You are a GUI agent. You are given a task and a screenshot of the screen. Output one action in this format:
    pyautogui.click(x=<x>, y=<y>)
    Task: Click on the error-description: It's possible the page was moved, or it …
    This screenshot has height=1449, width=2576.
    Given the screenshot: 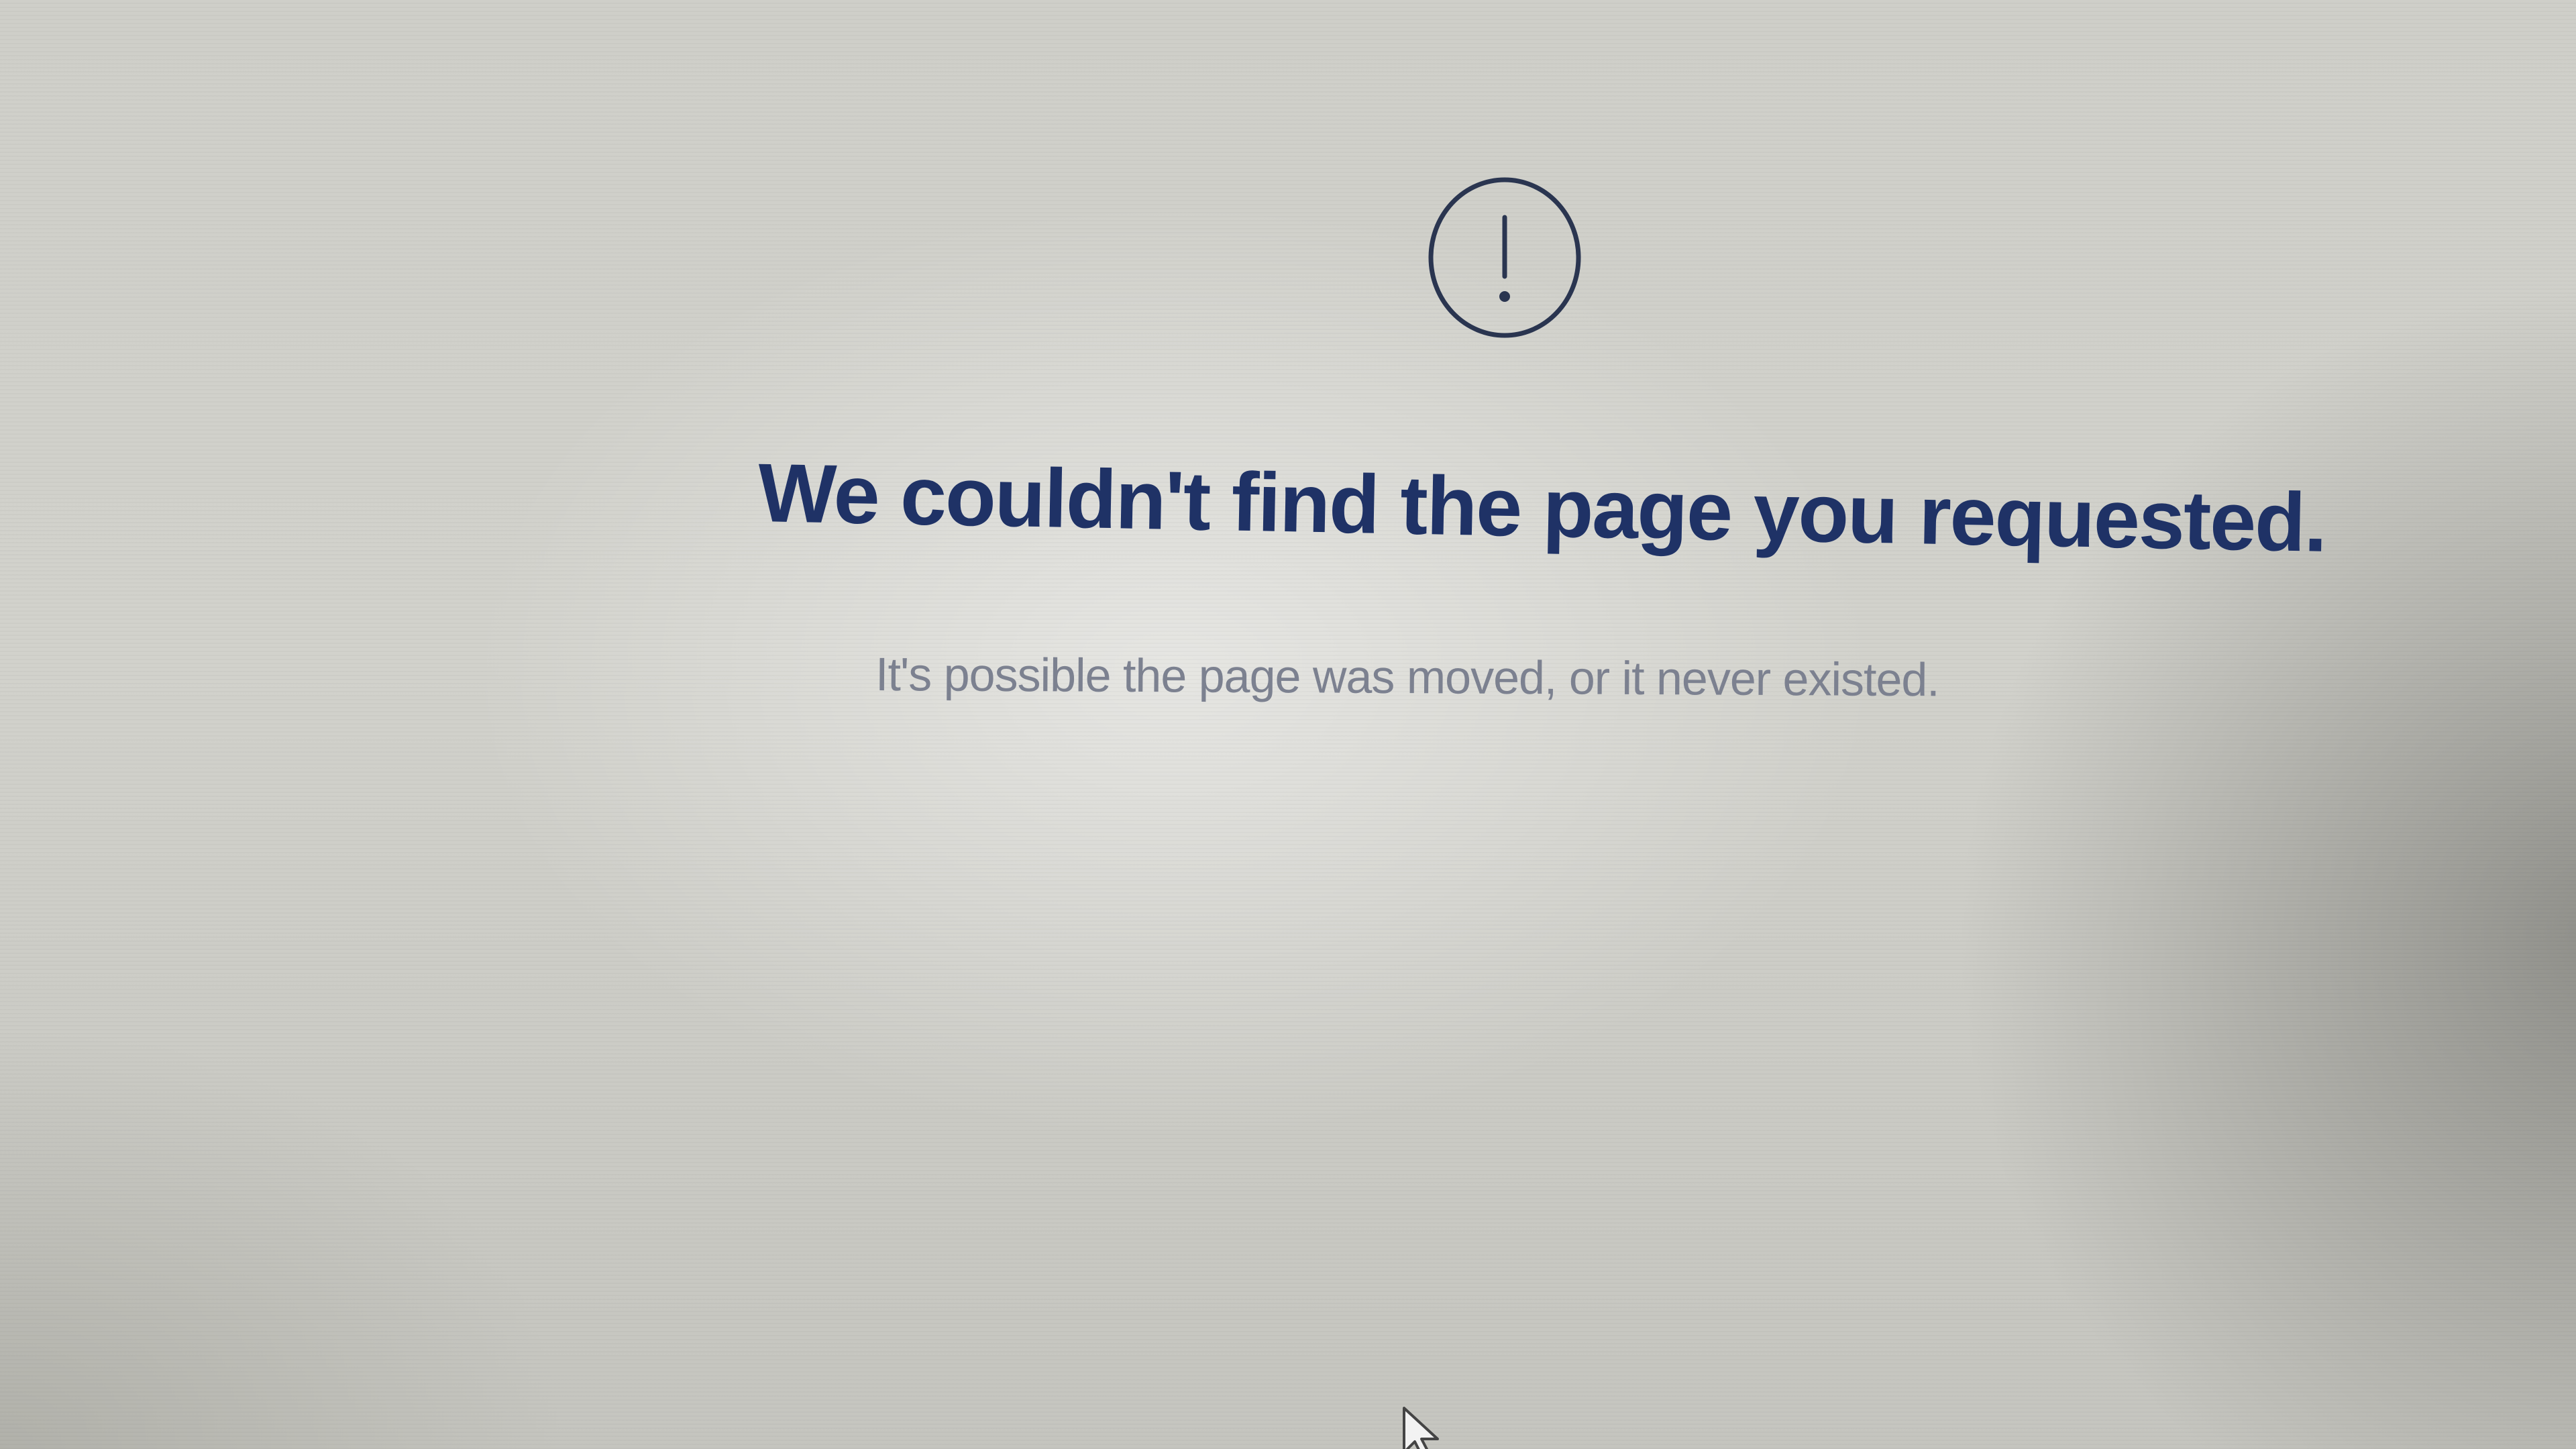 What is the action you would take?
    pyautogui.click(x=1407, y=677)
    